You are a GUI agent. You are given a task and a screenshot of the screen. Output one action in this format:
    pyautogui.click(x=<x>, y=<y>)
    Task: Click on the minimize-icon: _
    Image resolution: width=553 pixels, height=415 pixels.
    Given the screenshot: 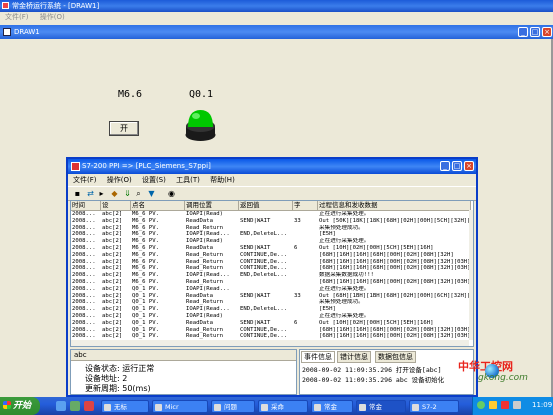 What is the action you would take?
    pyautogui.click(x=523, y=32)
    